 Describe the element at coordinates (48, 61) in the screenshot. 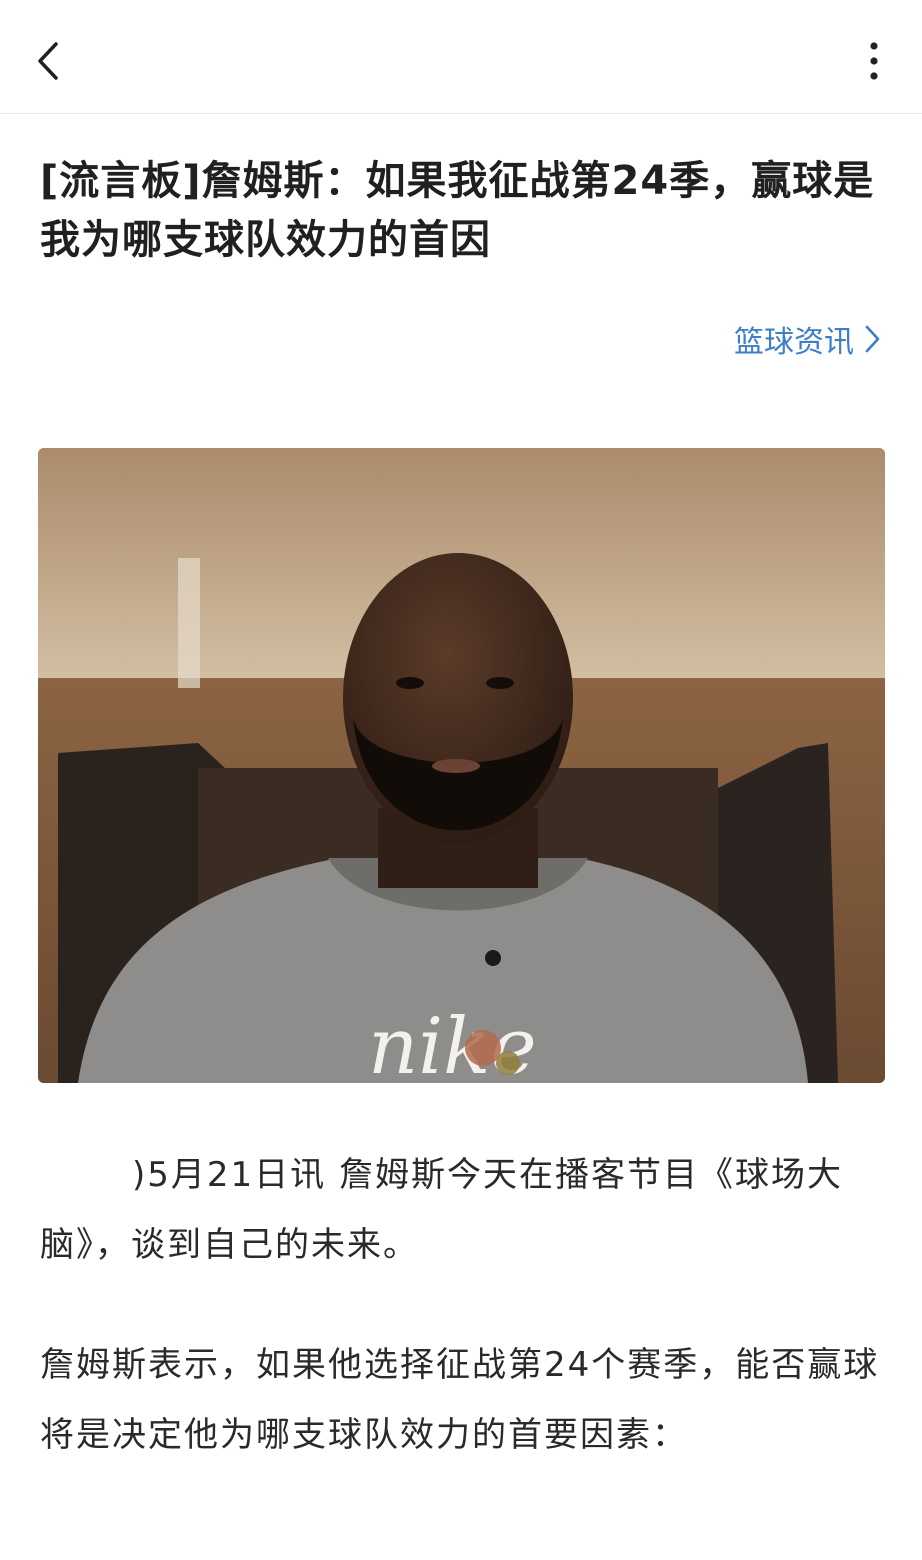

I see `chevron-left-icon` at that location.